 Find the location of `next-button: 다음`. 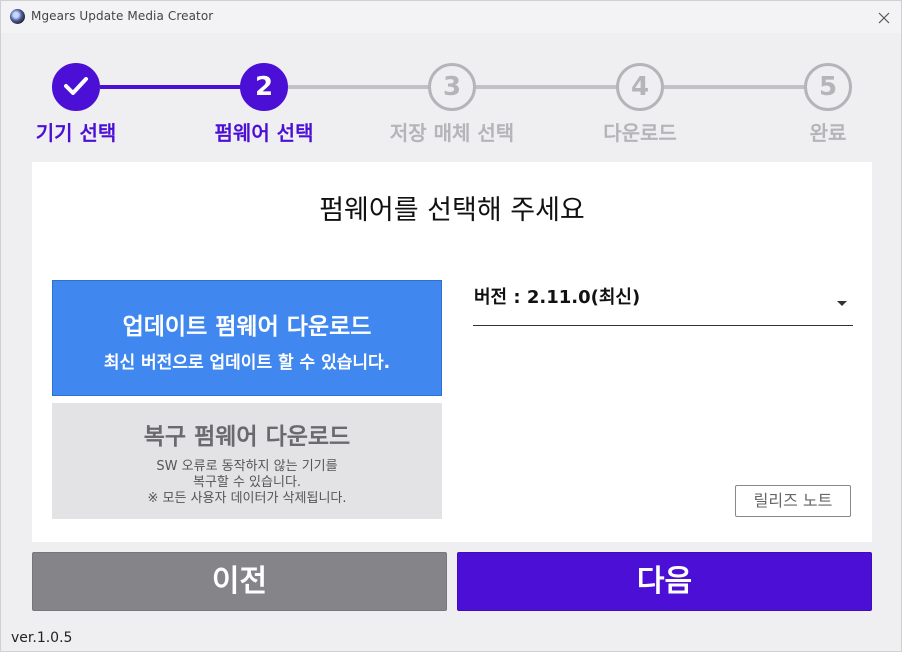

next-button: 다음 is located at coordinates (664, 581).